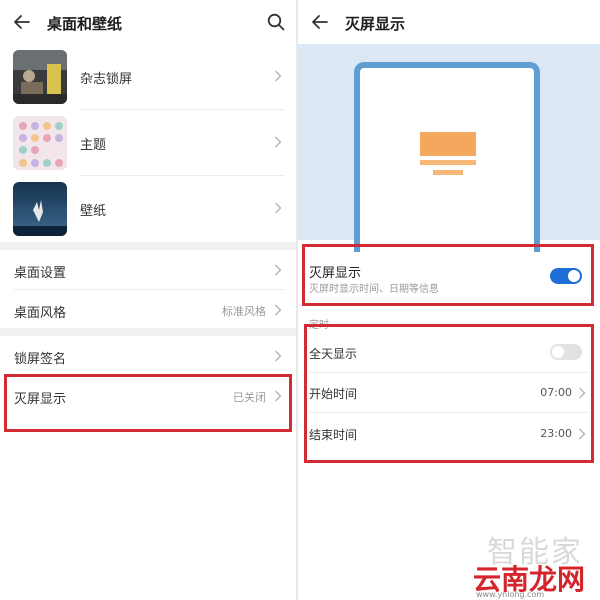  What do you see at coordinates (40, 143) in the screenshot?
I see `theme-thumbnail` at bounding box center [40, 143].